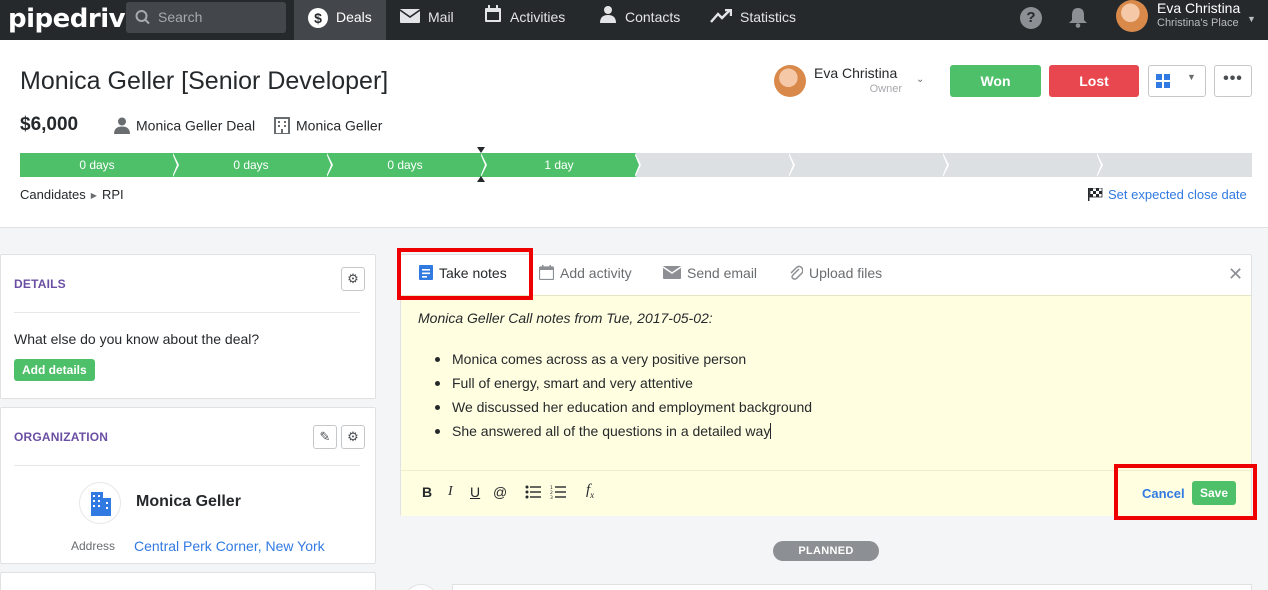  I want to click on nav-statistics: Statistics, so click(753, 20).